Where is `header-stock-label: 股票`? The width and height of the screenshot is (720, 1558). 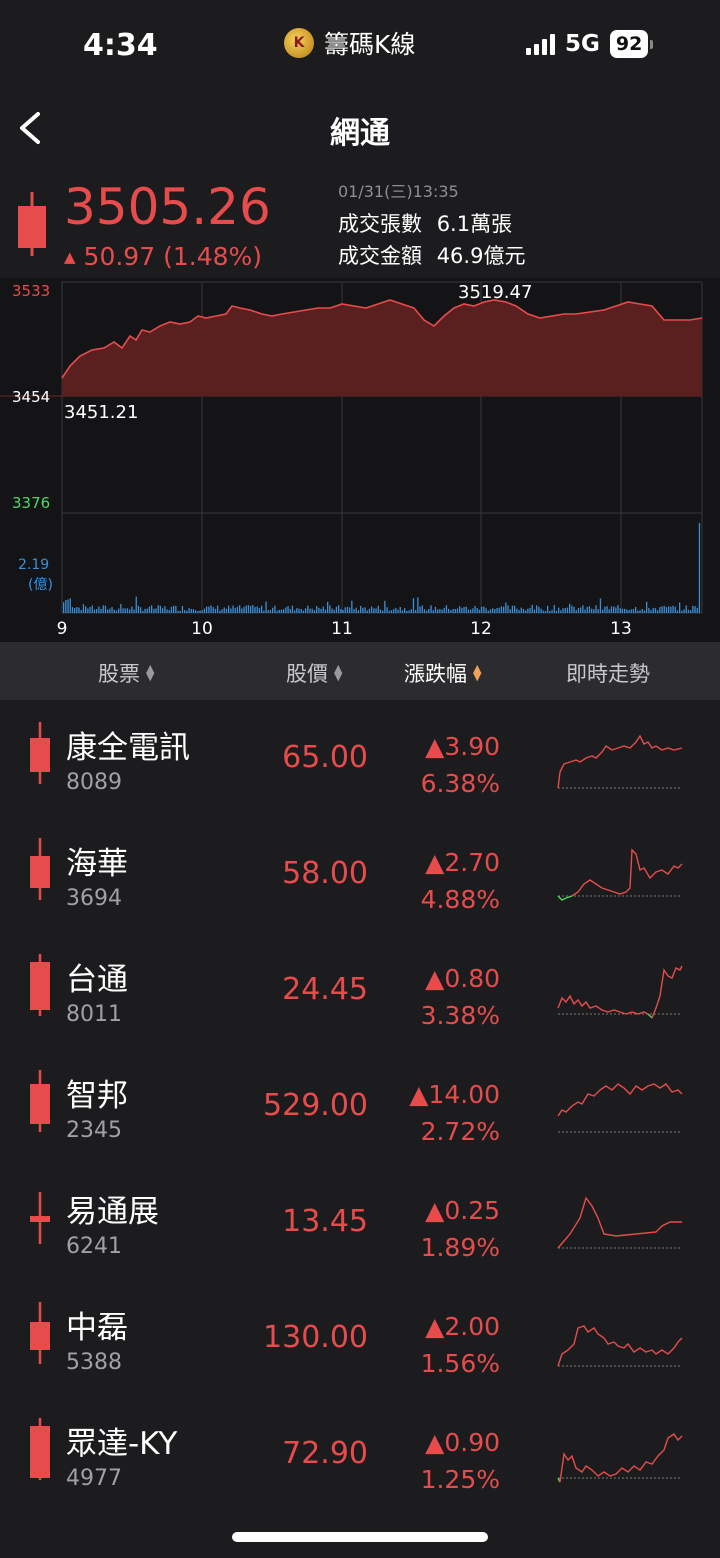
header-stock-label: 股票 is located at coordinates (119, 674).